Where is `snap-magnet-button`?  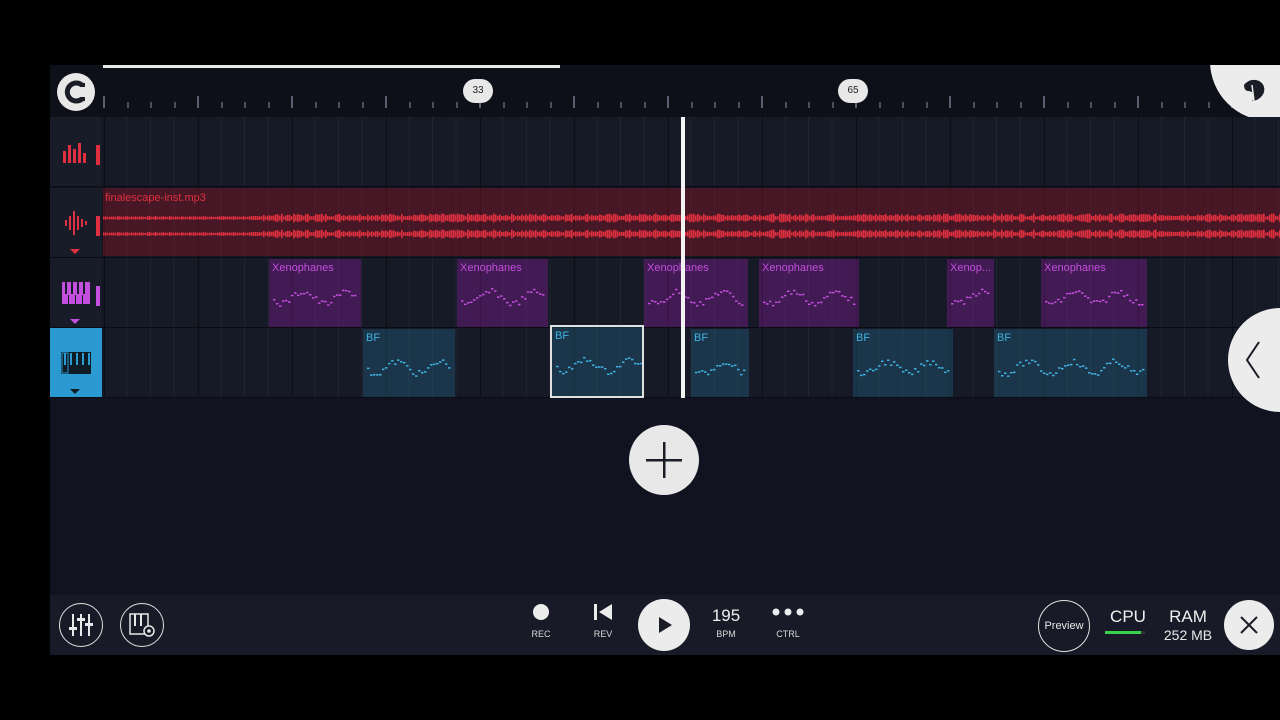 snap-magnet-button is located at coordinates (76, 92).